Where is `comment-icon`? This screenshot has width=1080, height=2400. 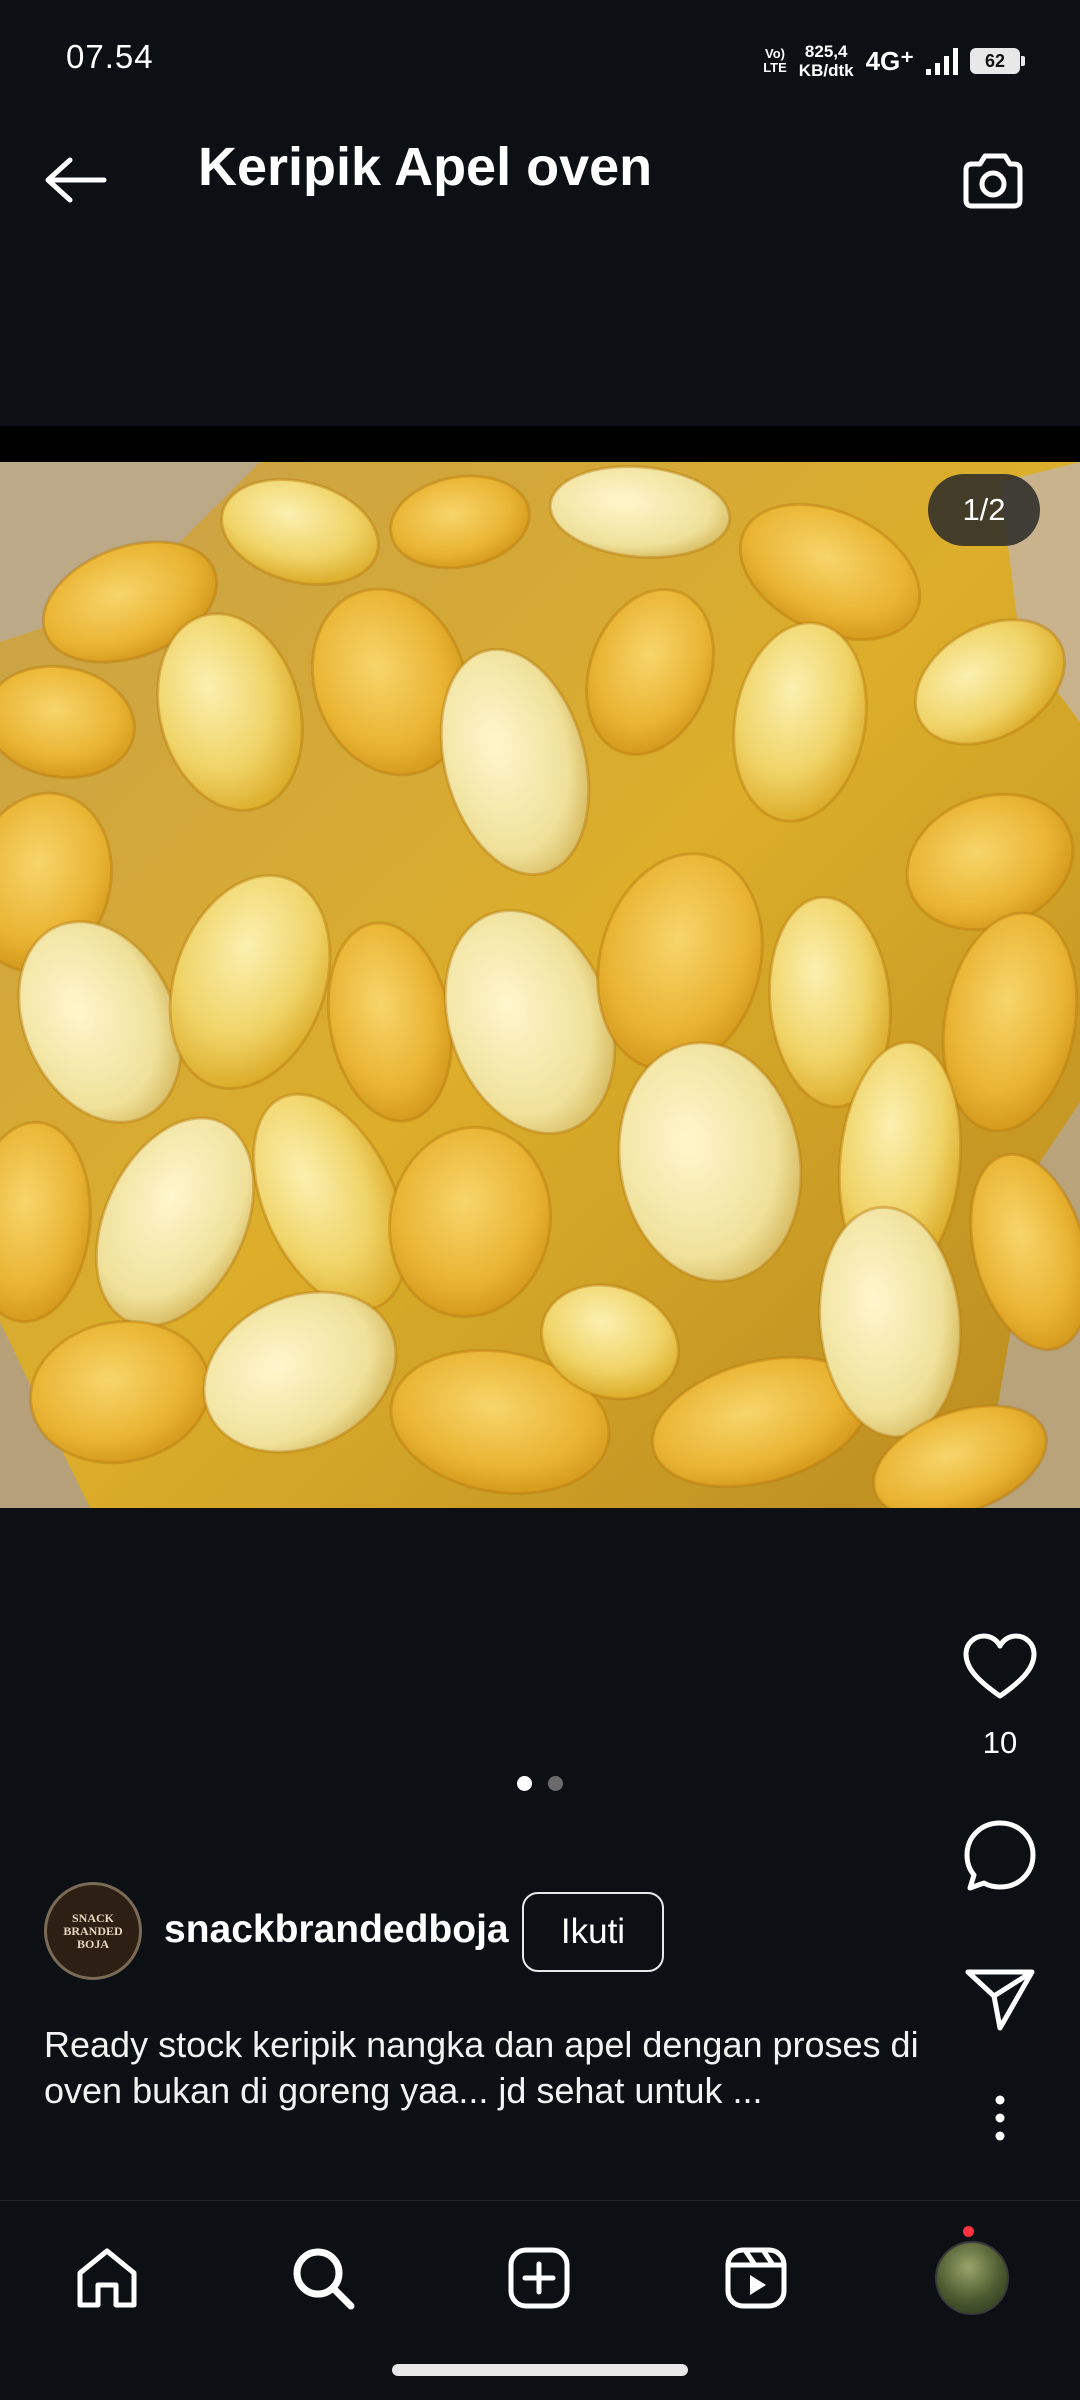 comment-icon is located at coordinates (1000, 1855).